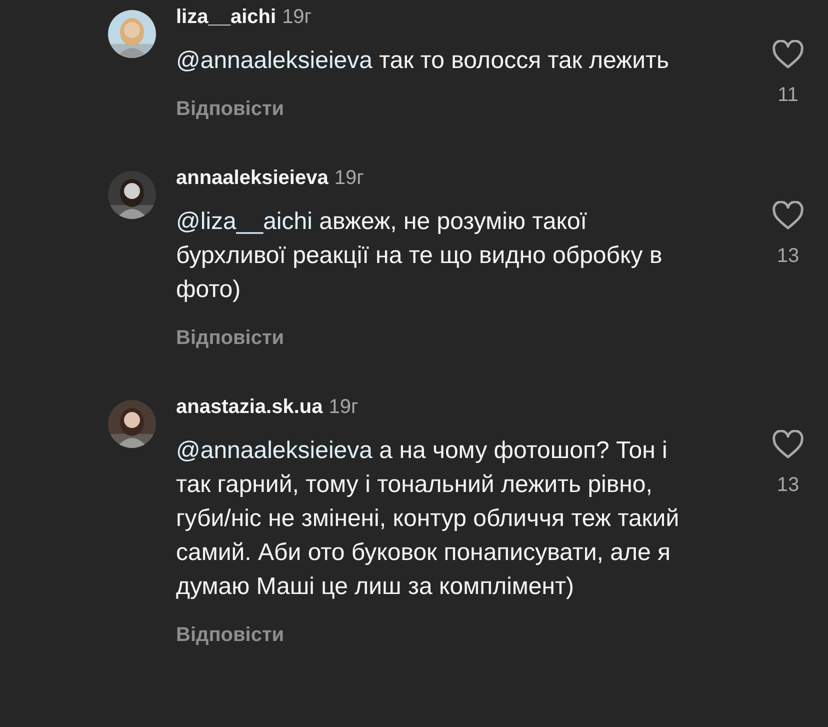 The height and width of the screenshot is (727, 828). I want to click on username: annaaleksieieva, so click(252, 178).